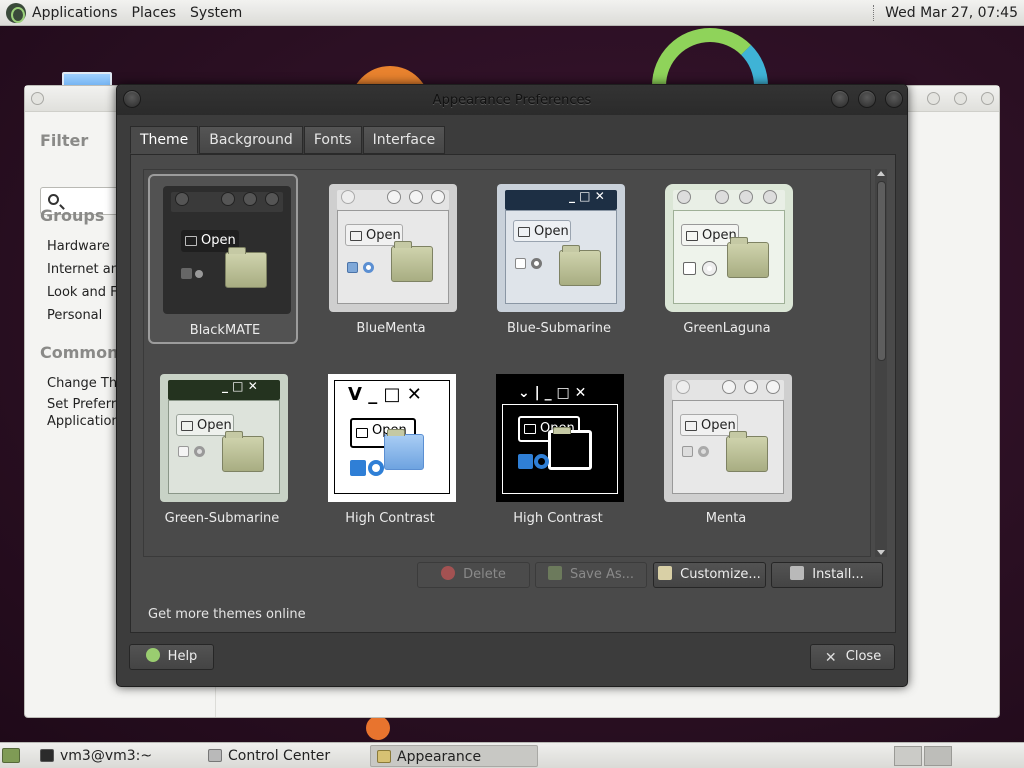 The height and width of the screenshot is (768, 1024). I want to click on close-button: ✕ Close, so click(852, 657).